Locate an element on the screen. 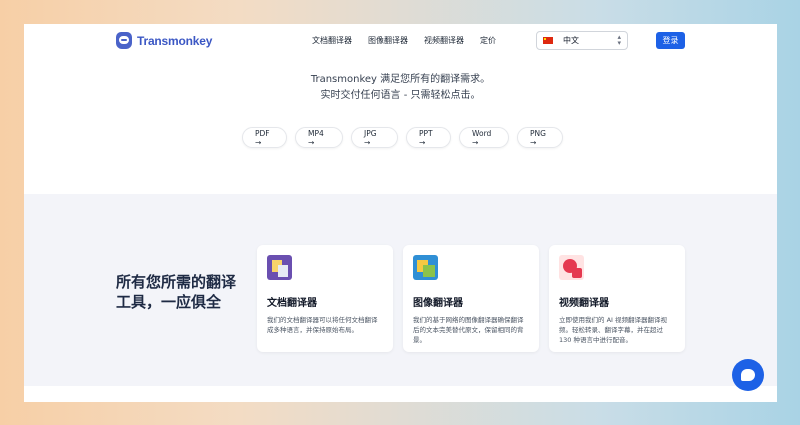 Image resolution: width=800 pixels, height=425 pixels. menu-item-pricing: 定价 is located at coordinates (488, 40).